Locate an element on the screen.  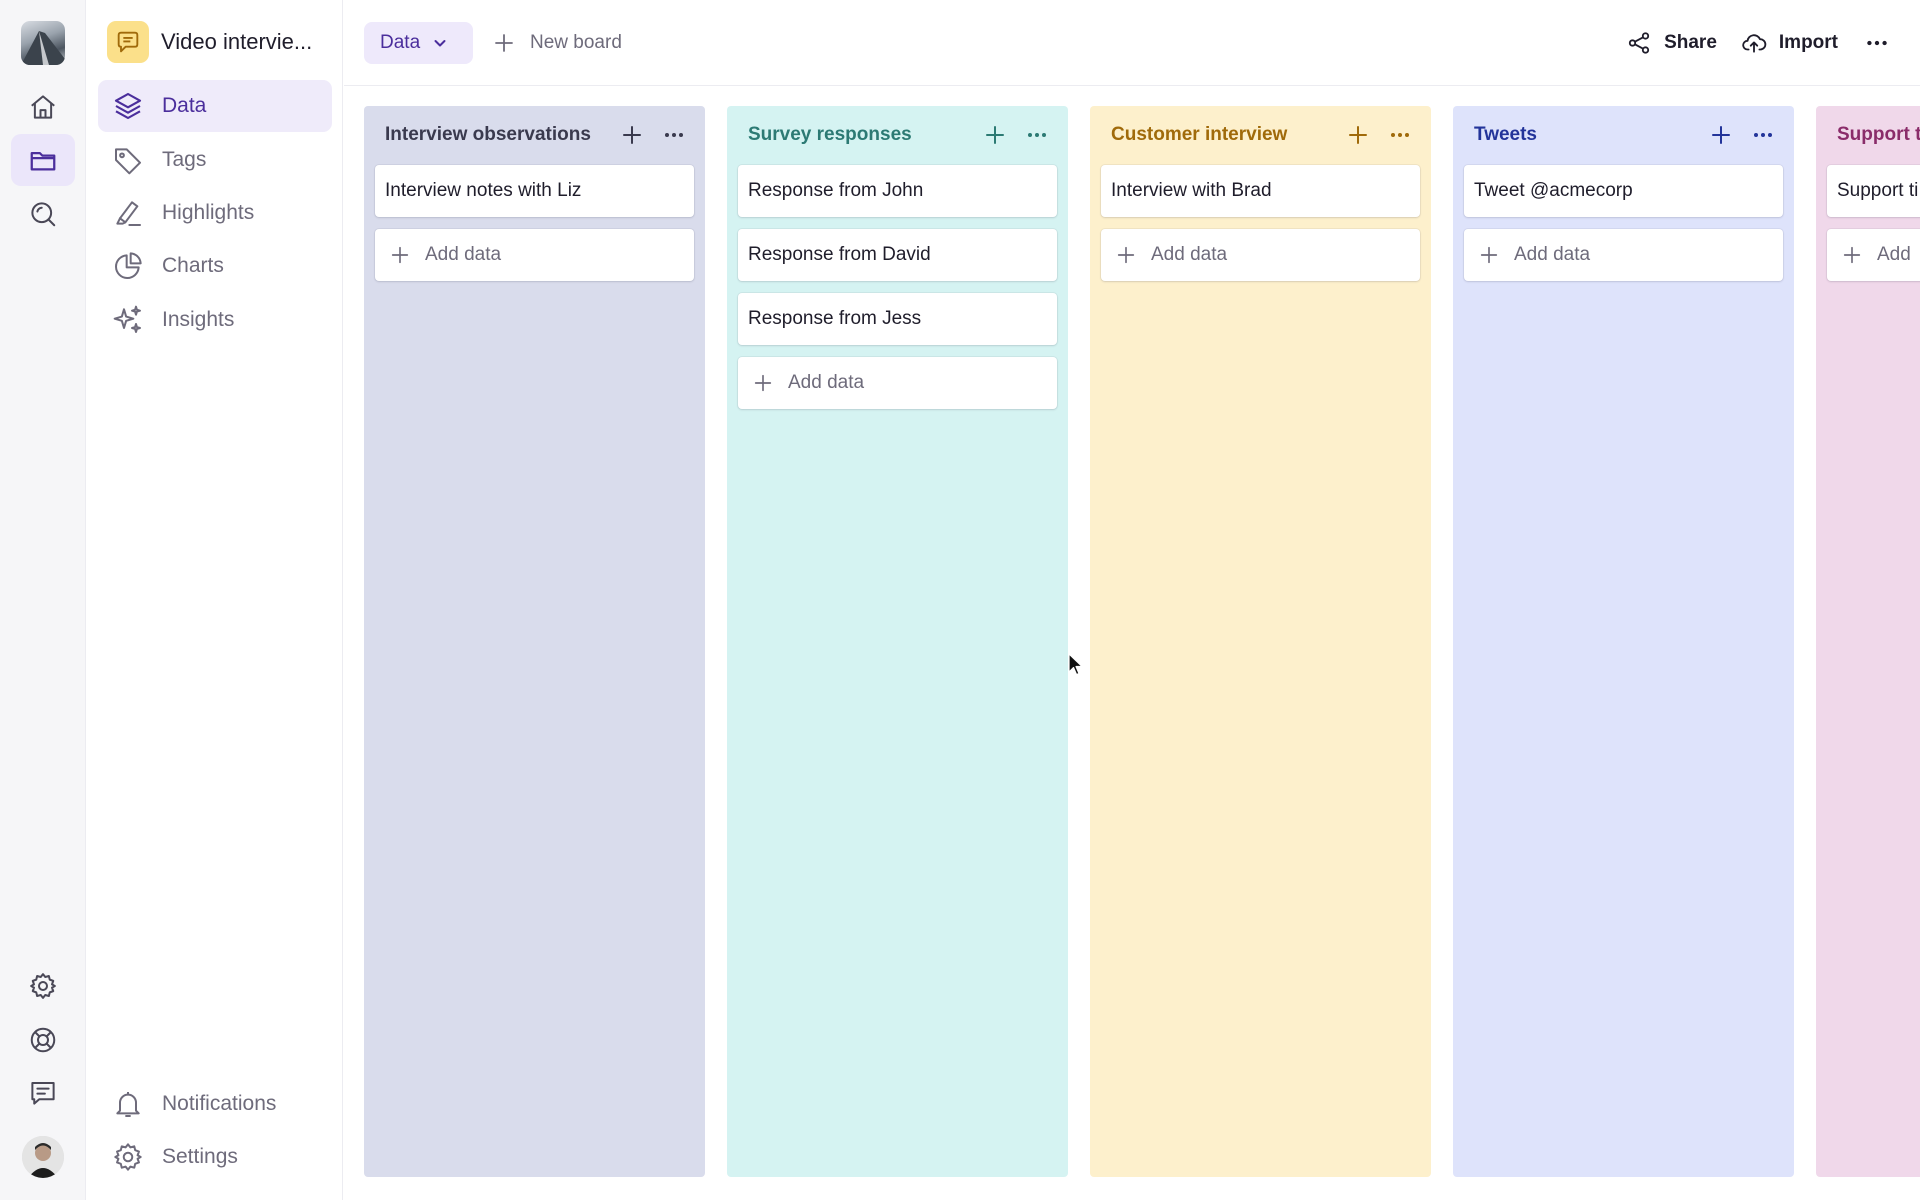
share-button: Share is located at coordinates (1671, 43).